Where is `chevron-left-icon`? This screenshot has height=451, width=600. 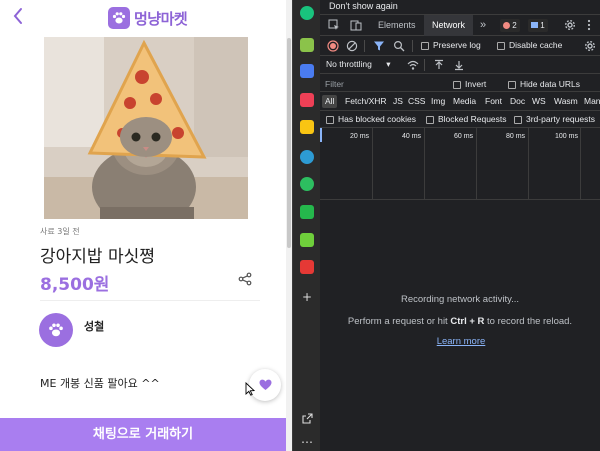 chevron-left-icon is located at coordinates (17, 16).